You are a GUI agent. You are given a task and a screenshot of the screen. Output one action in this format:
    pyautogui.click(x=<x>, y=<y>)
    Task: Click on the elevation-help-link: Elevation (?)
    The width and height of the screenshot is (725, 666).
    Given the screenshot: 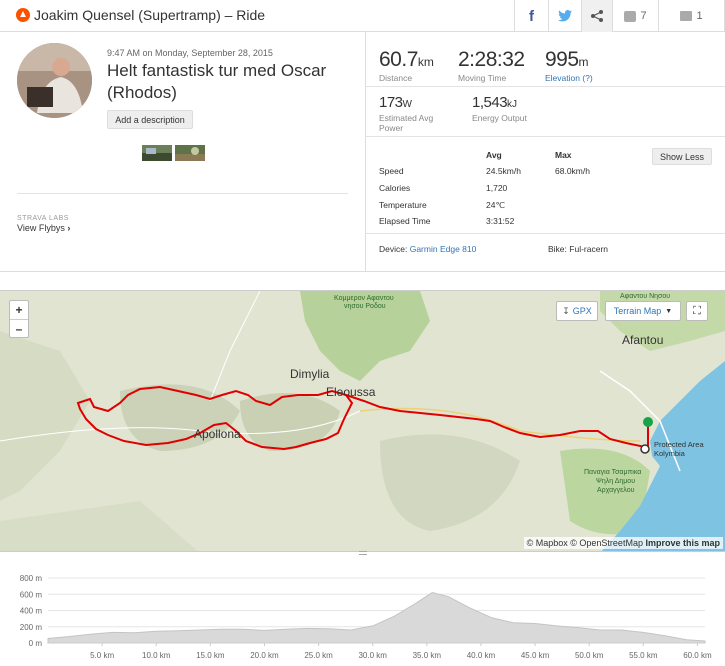 What is the action you would take?
    pyautogui.click(x=569, y=78)
    